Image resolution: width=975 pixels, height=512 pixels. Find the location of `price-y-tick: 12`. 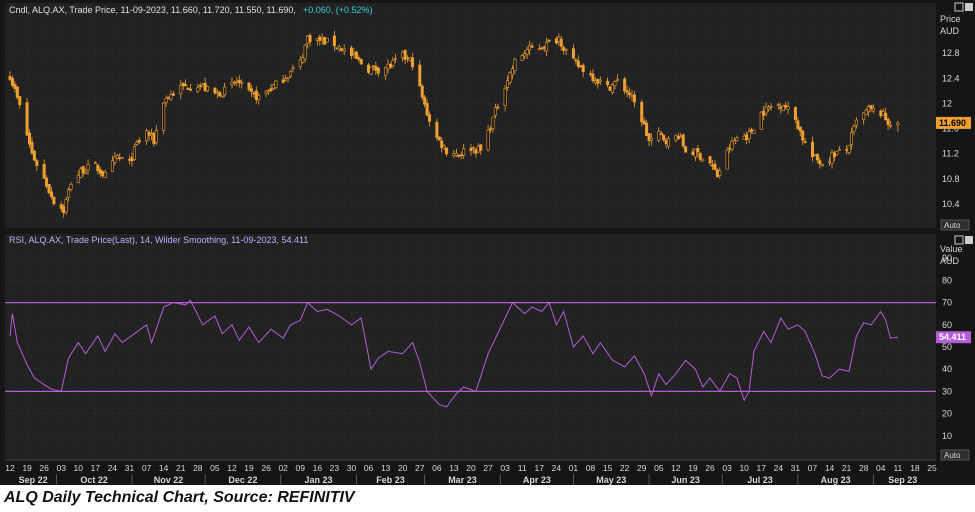

price-y-tick: 12 is located at coordinates (947, 103).